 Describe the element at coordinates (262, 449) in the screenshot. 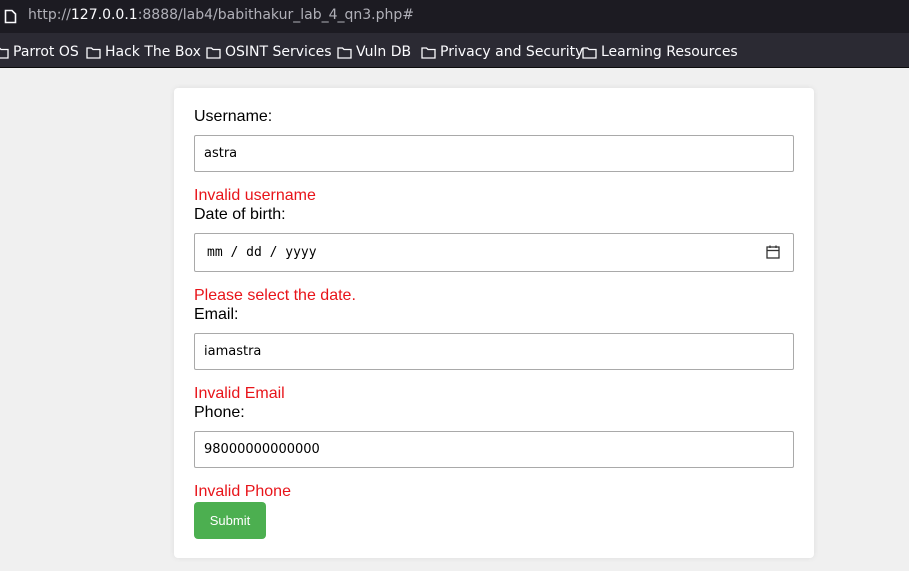

I see `phone-value: 98000000000000` at that location.